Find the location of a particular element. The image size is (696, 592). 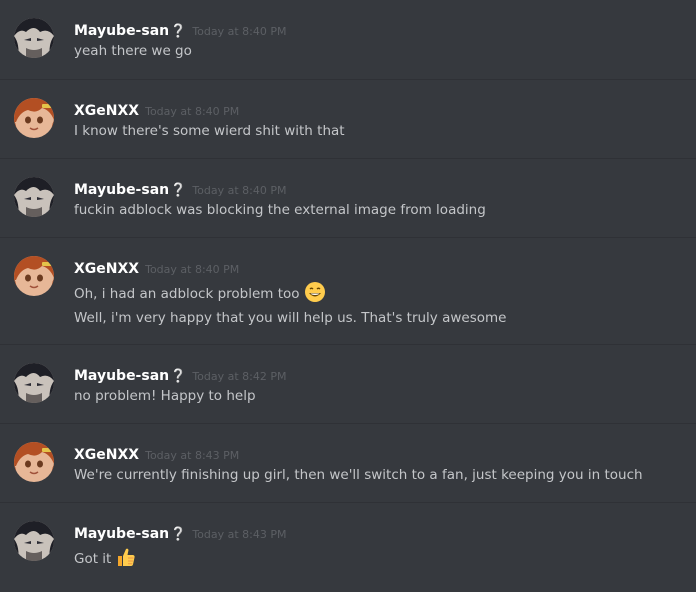

message-text: I know there's some wierd shit with that is located at coordinates (209, 131).